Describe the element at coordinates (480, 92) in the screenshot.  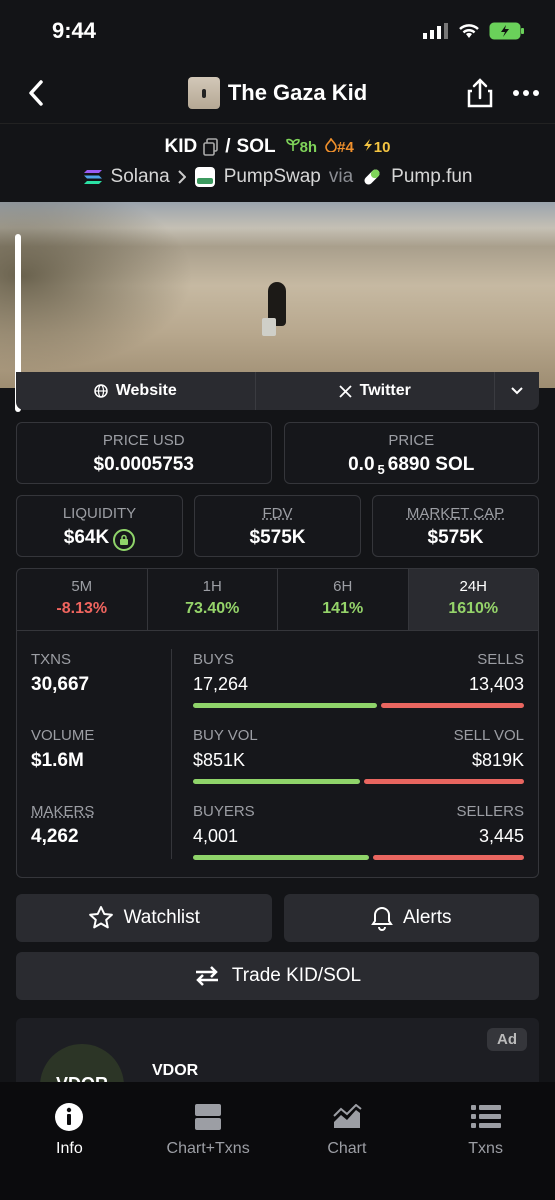
I see `share-icon` at that location.